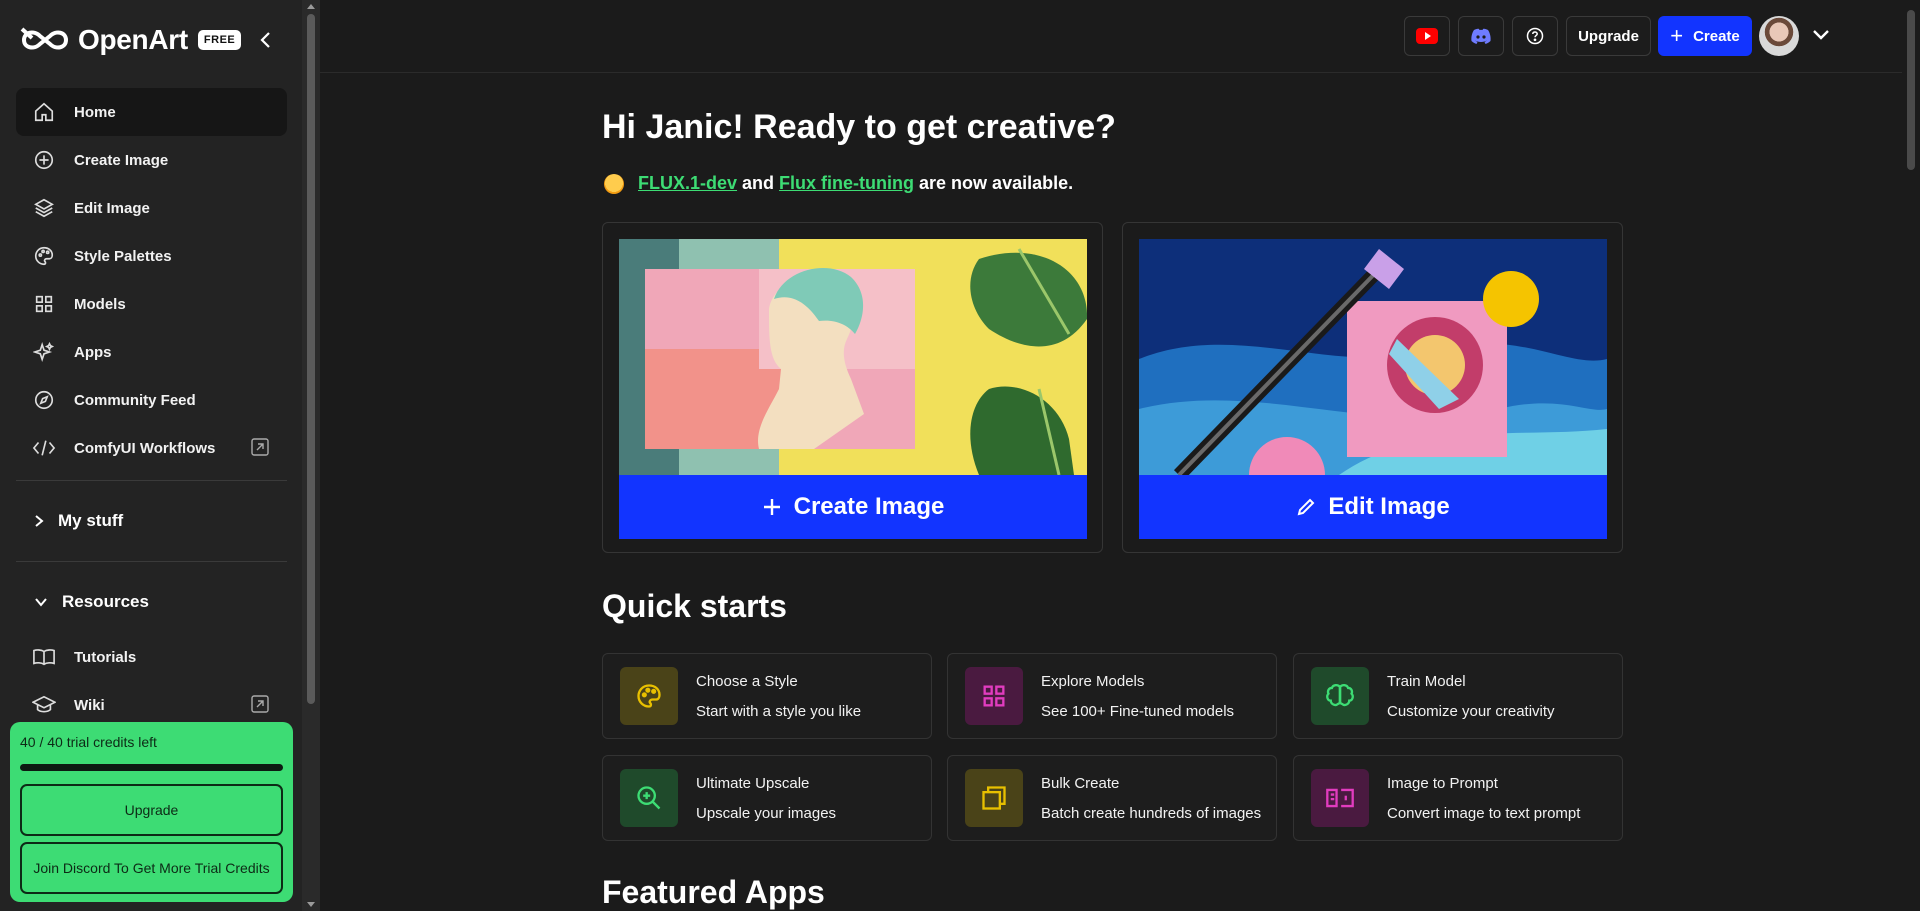  What do you see at coordinates (1458, 696) in the screenshot?
I see `quick-start-train-model: Train Model Customize your creativity` at bounding box center [1458, 696].